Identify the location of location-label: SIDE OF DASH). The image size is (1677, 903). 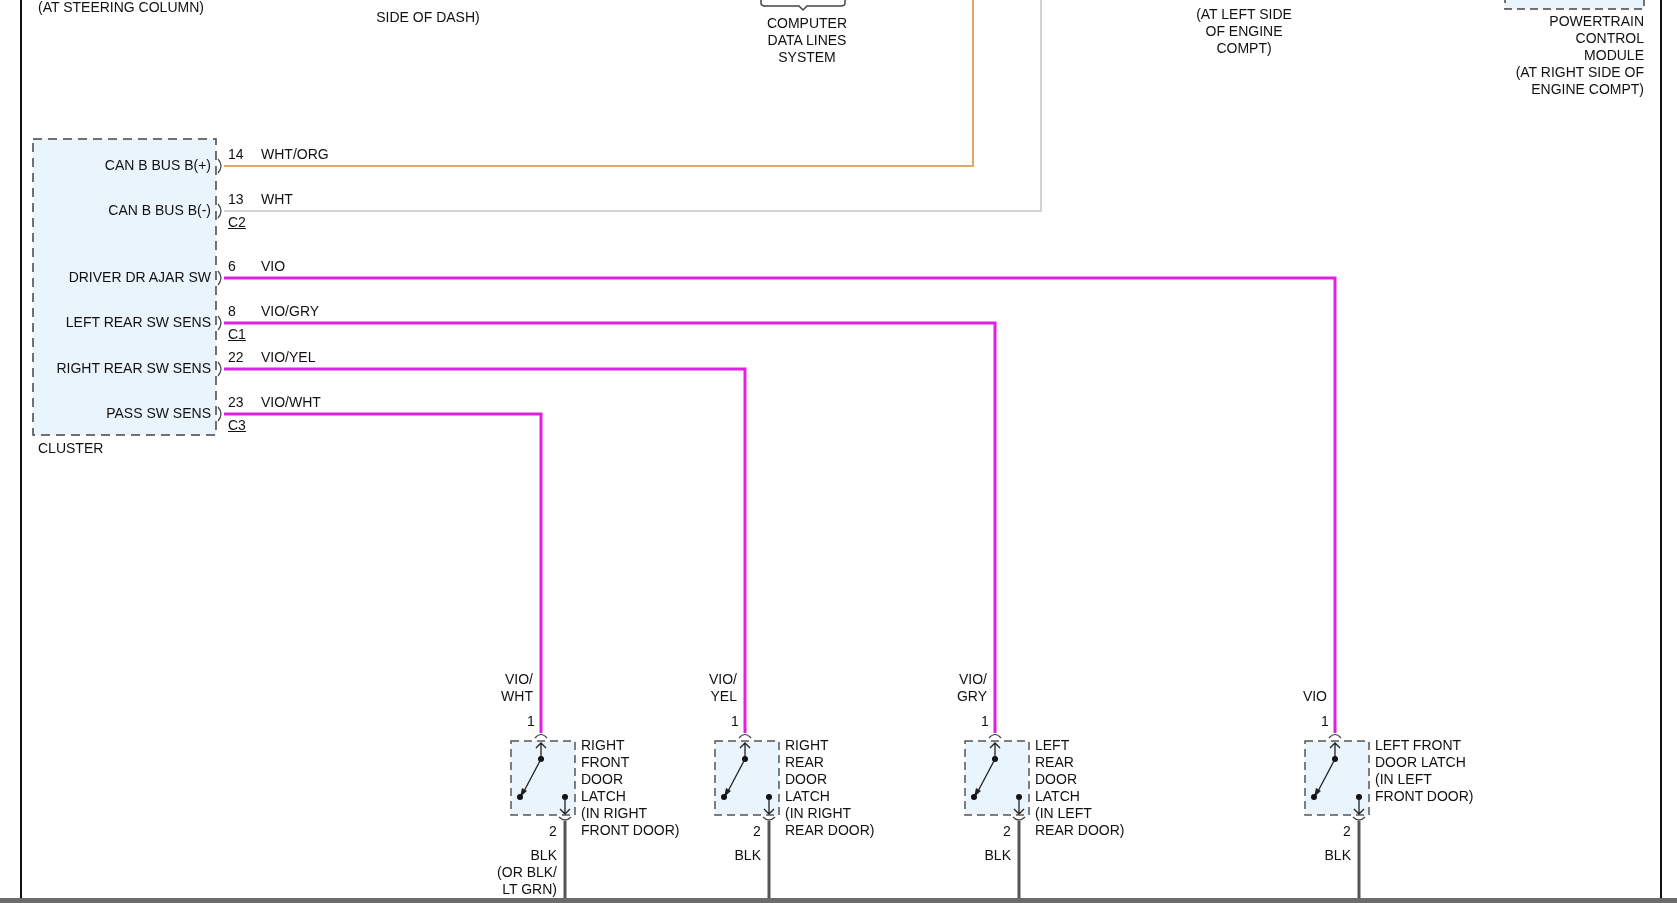
(428, 17).